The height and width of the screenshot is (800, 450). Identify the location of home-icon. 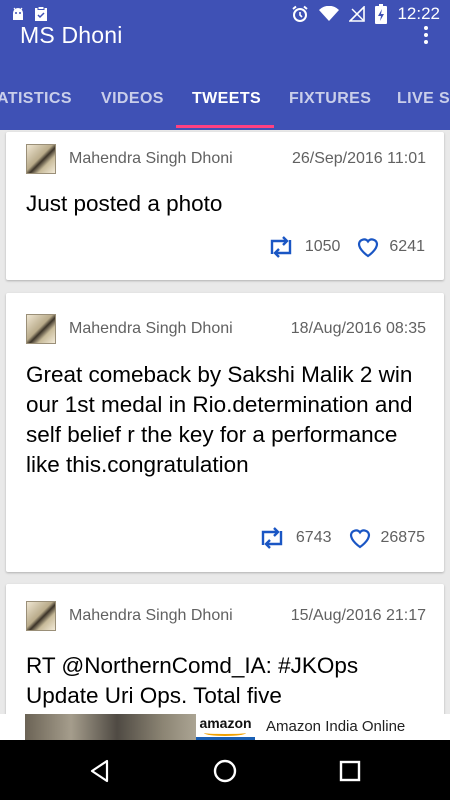
(225, 771).